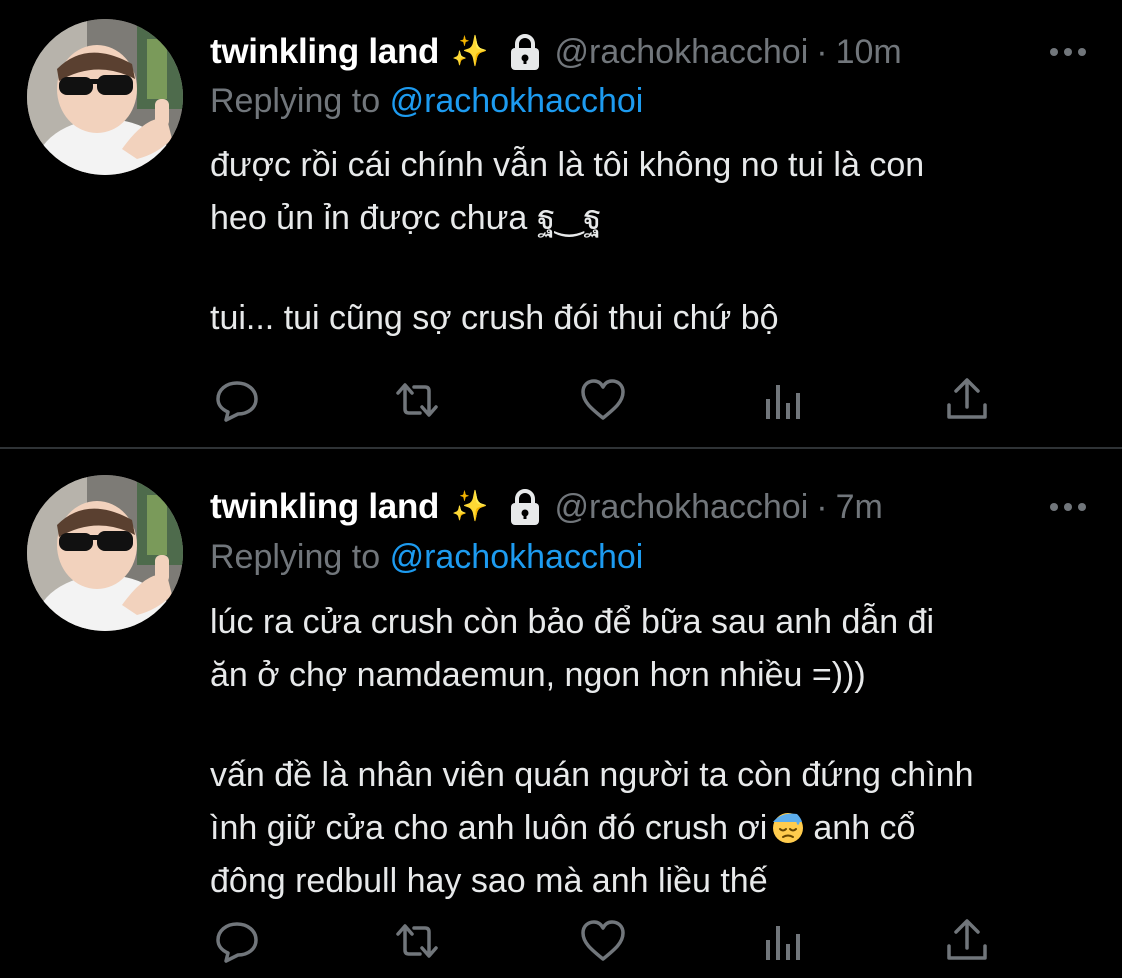  I want to click on tweet-paragraph: tui... tui cũng sợ crush đói thui chứ bộ, so click(494, 318).